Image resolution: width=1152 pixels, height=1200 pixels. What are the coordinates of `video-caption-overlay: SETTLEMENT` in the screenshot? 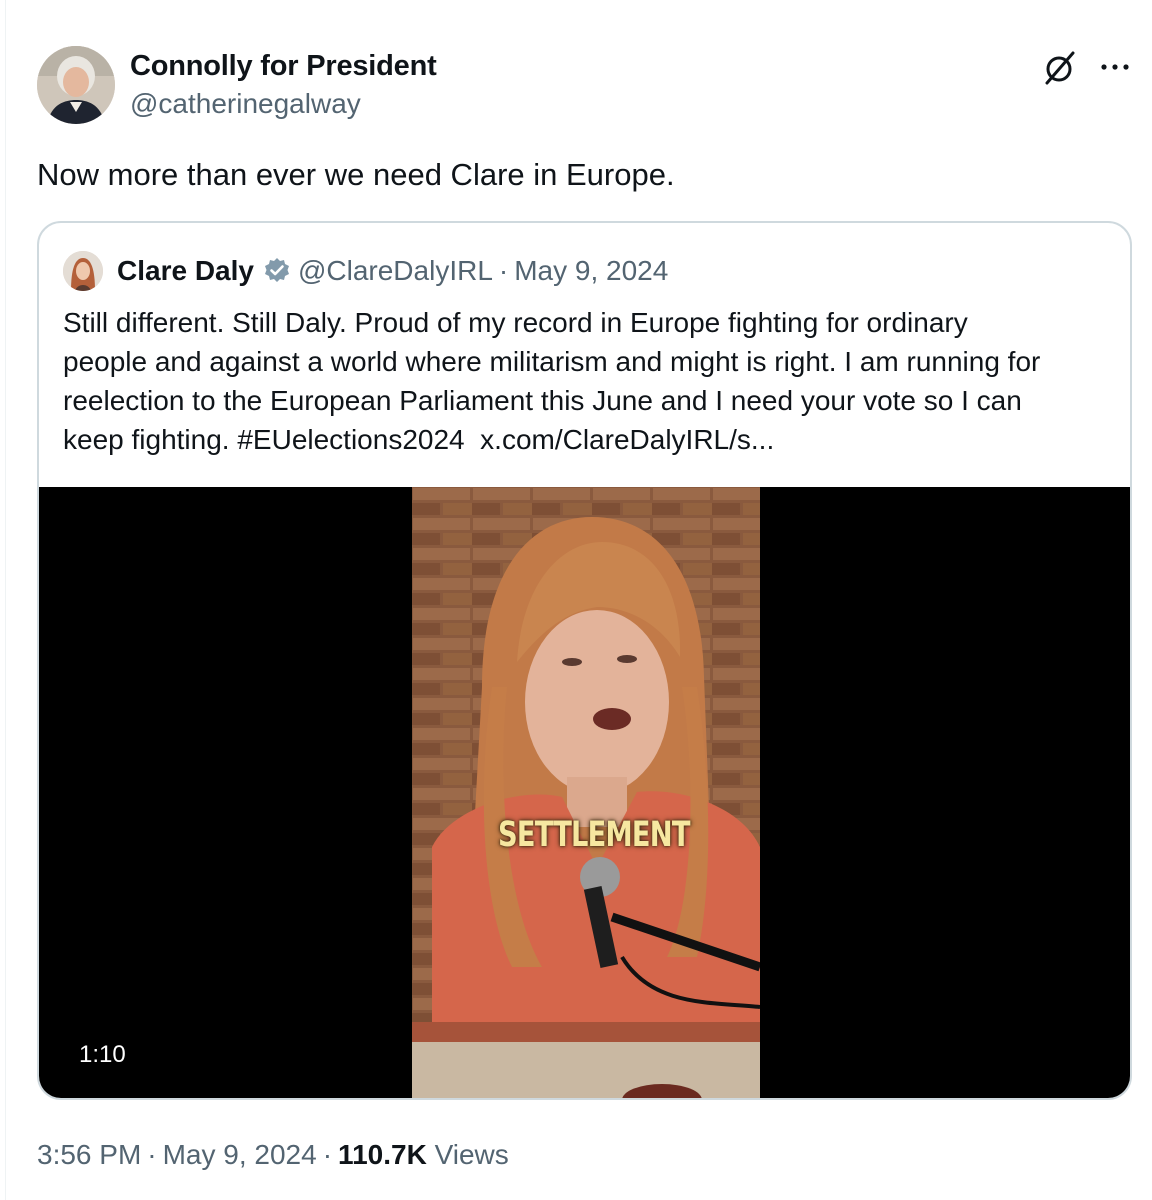 It's located at (594, 835).